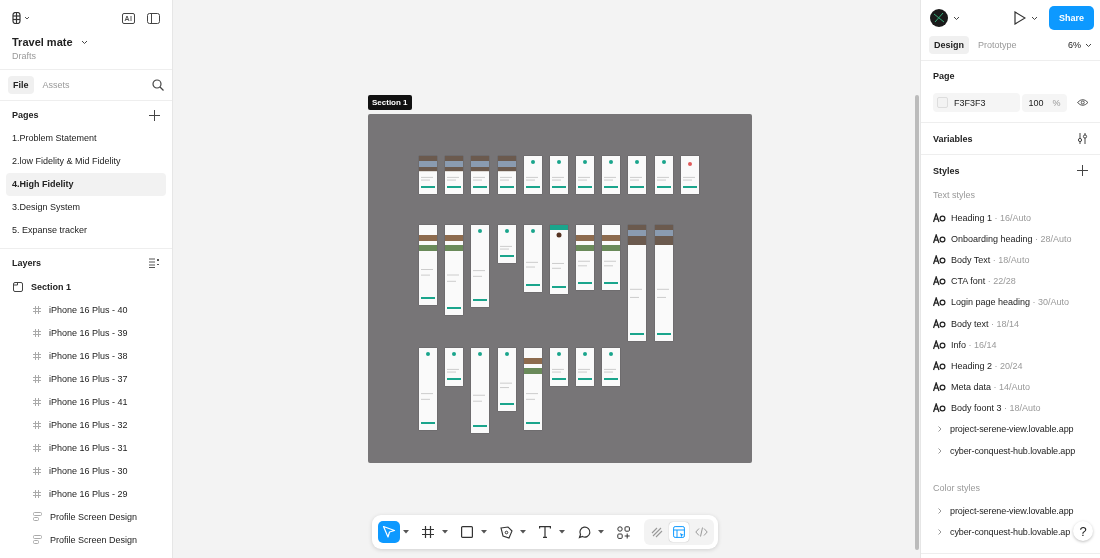  Describe the element at coordinates (1013, 450) in the screenshot. I see `style-group: cyber-conquest-hub.lovable.app` at that location.